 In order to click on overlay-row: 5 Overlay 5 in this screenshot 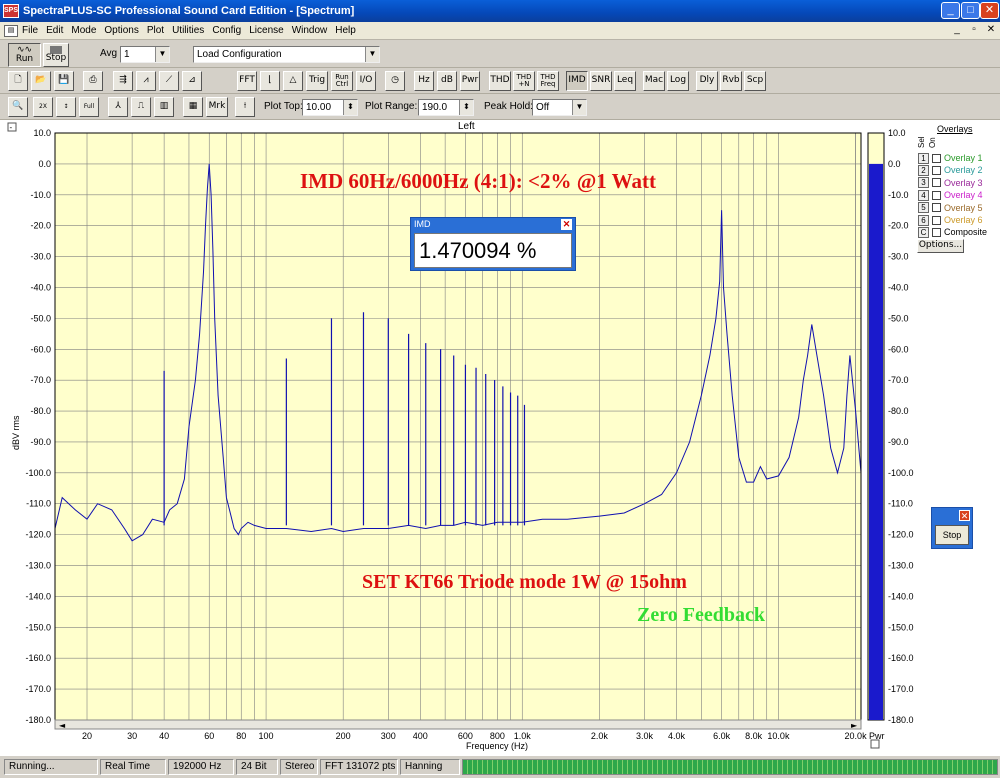, I will do `click(950, 208)`.